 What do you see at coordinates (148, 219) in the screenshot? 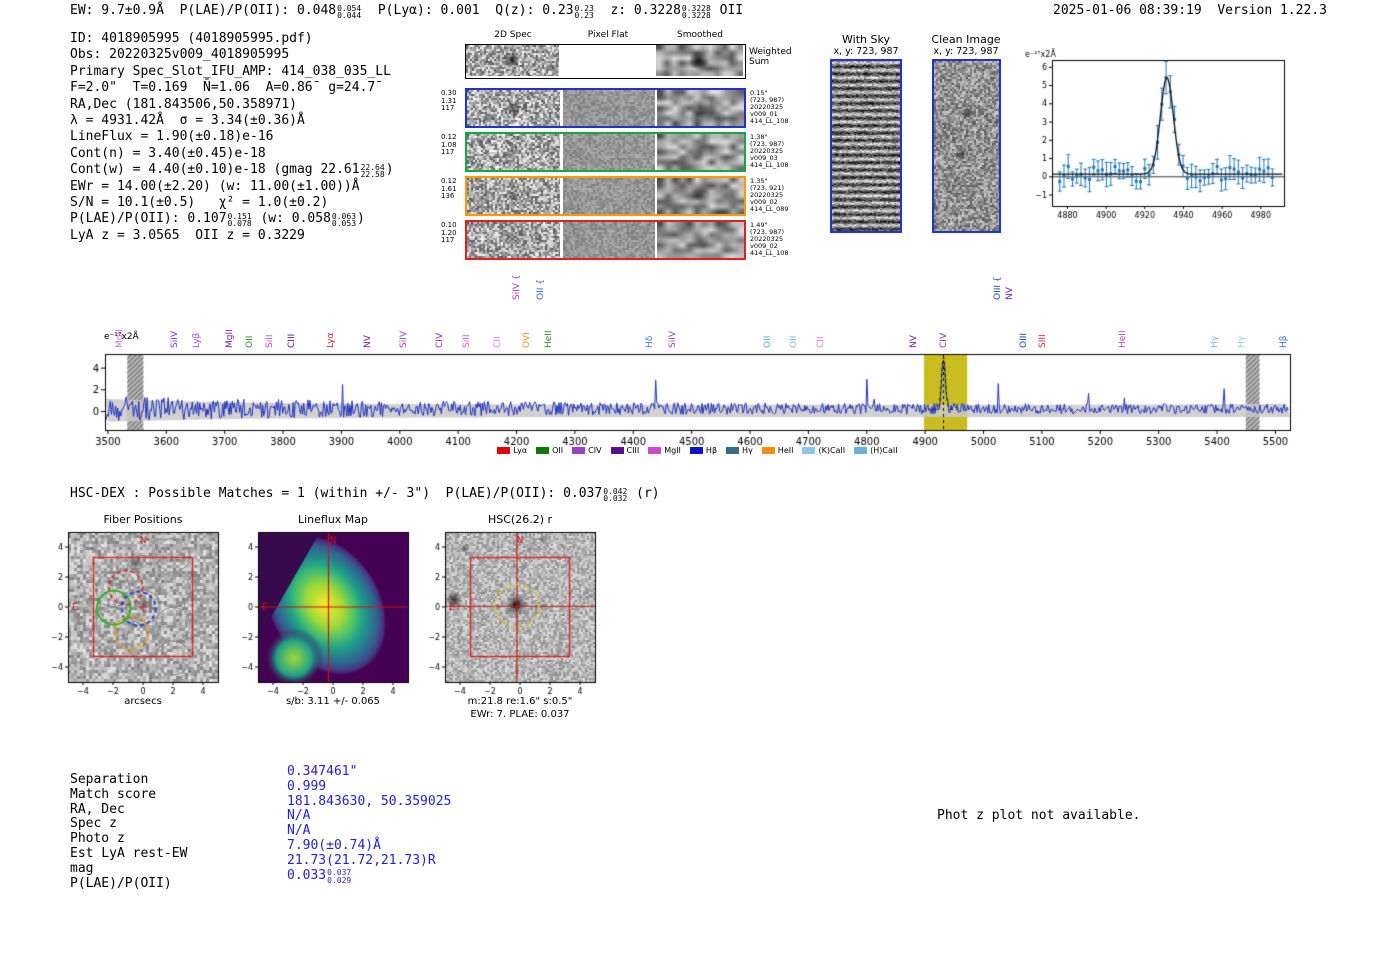
I see `text-segment: P(LAE)/P(OII): 0.107` at bounding box center [148, 219].